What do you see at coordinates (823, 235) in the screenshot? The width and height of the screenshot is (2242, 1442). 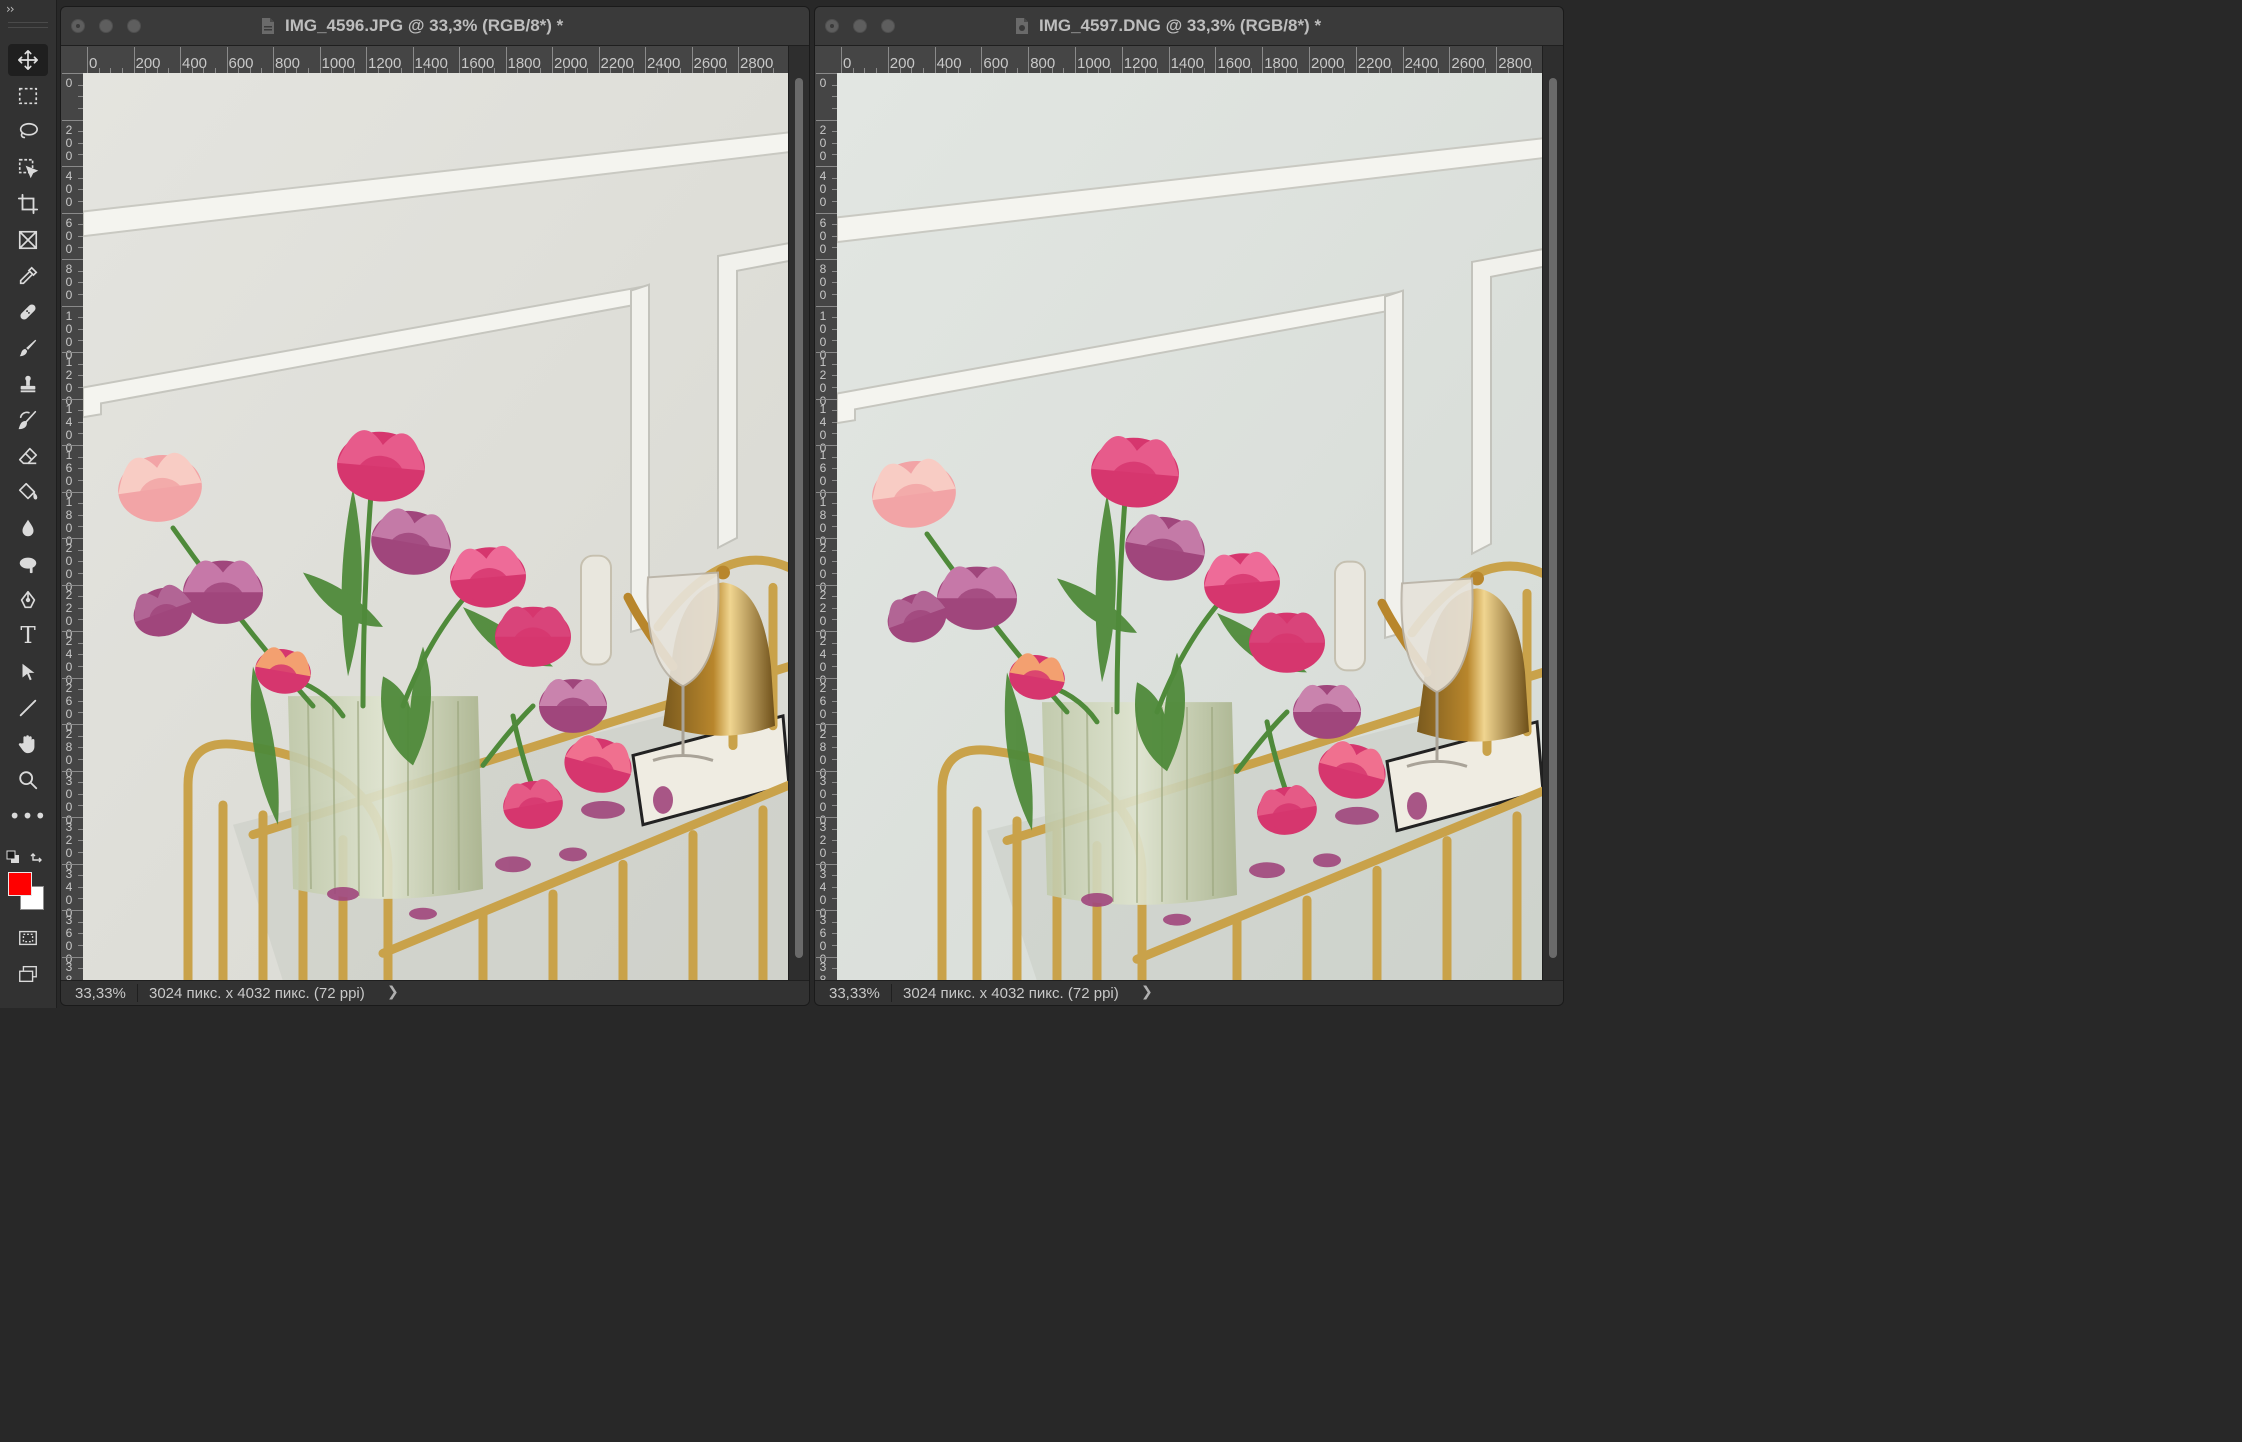 I see `ruler-tick-label: 600` at bounding box center [823, 235].